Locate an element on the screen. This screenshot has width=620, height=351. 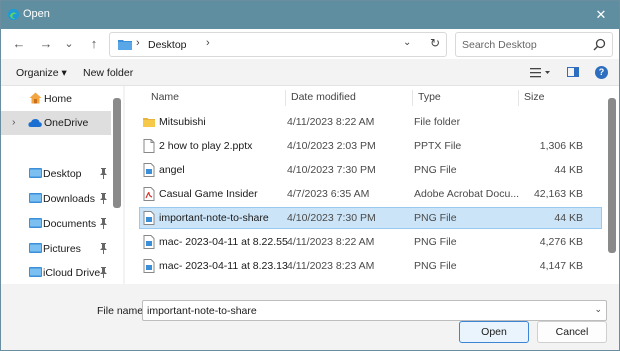
column-header-type: Type is located at coordinates (429, 97).